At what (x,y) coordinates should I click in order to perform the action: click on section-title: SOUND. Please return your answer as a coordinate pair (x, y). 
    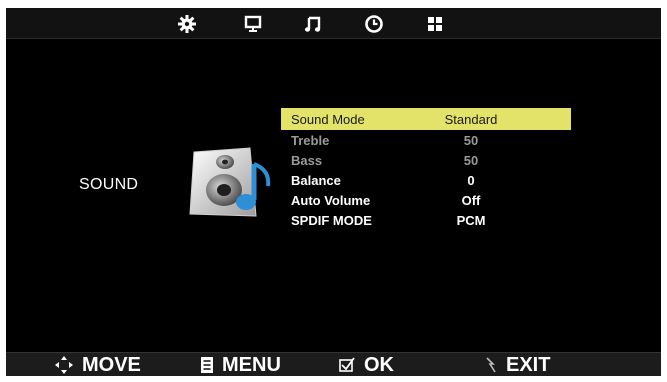
    Looking at the image, I should click on (109, 184).